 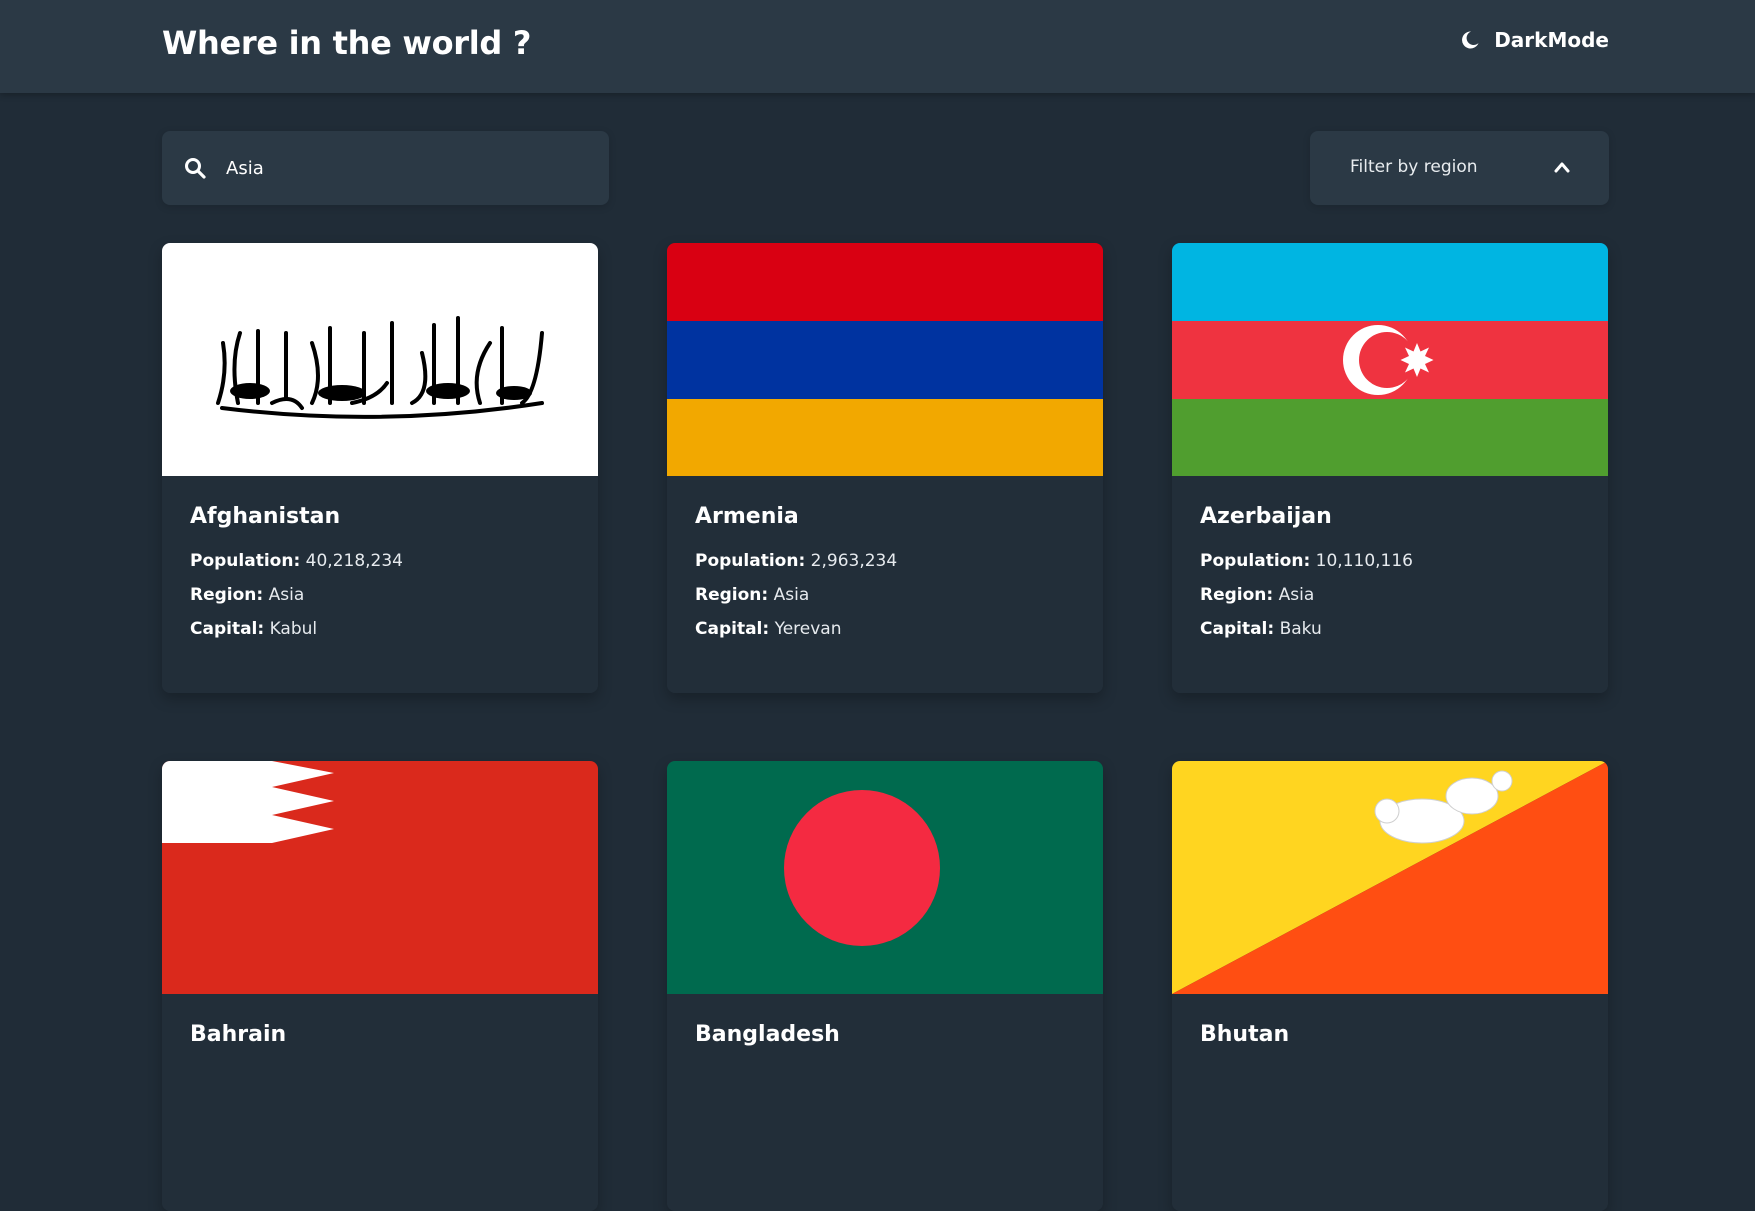 What do you see at coordinates (380, 359) in the screenshot?
I see `flag-afghanistan` at bounding box center [380, 359].